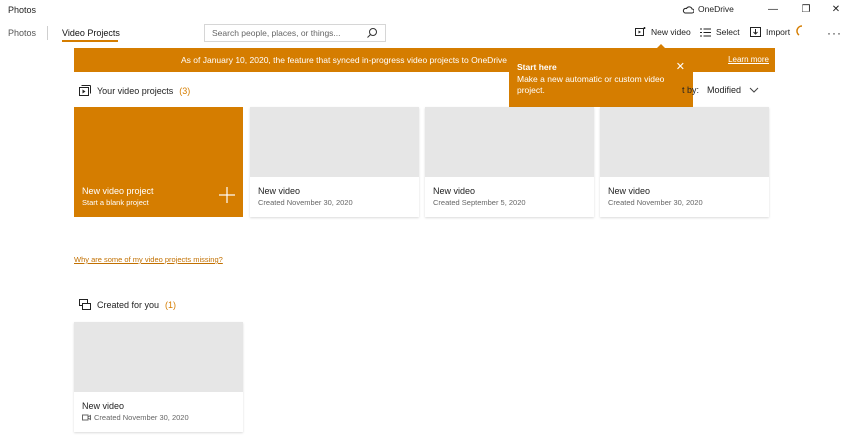 This screenshot has width=844, height=447. What do you see at coordinates (227, 195) in the screenshot?
I see `plus-icon` at bounding box center [227, 195].